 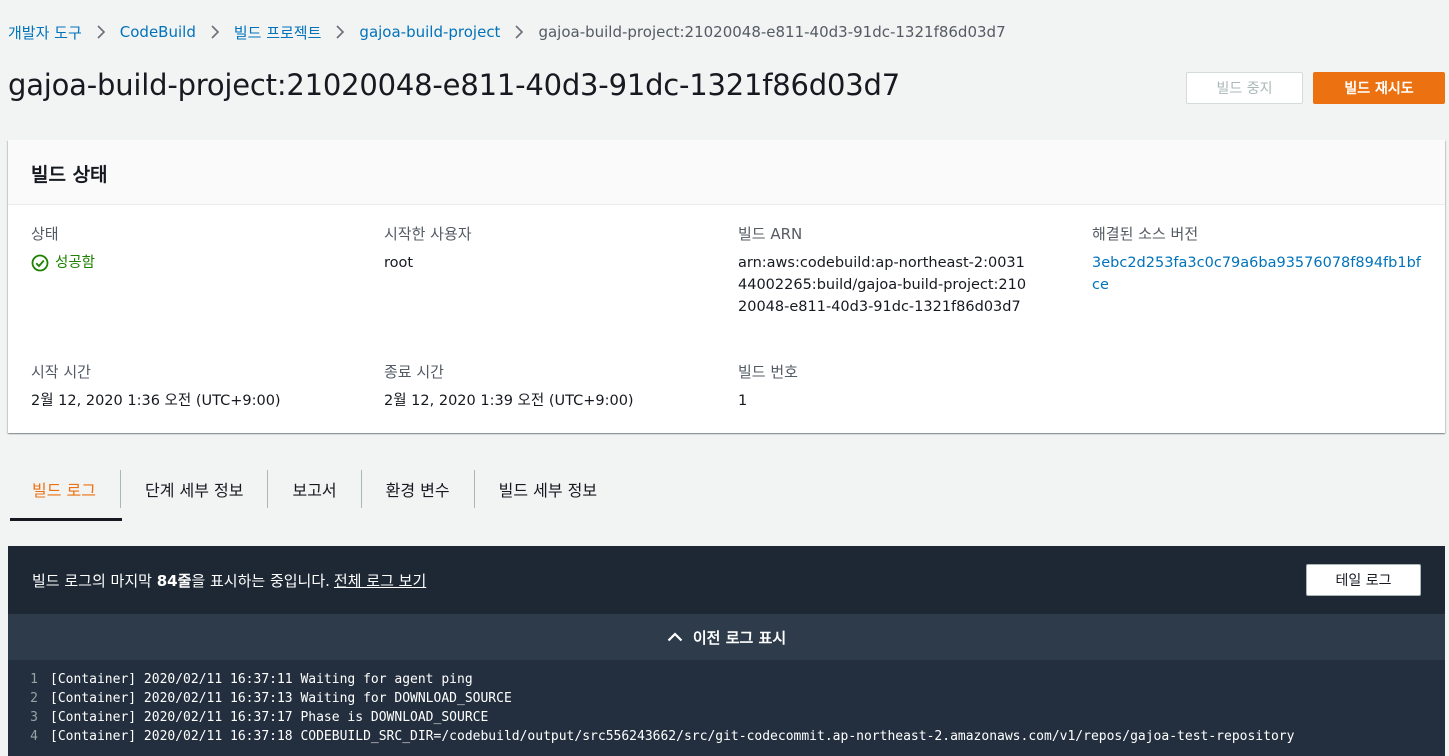 What do you see at coordinates (61, 372) in the screenshot?
I see `start-time-label: 시작 시간` at bounding box center [61, 372].